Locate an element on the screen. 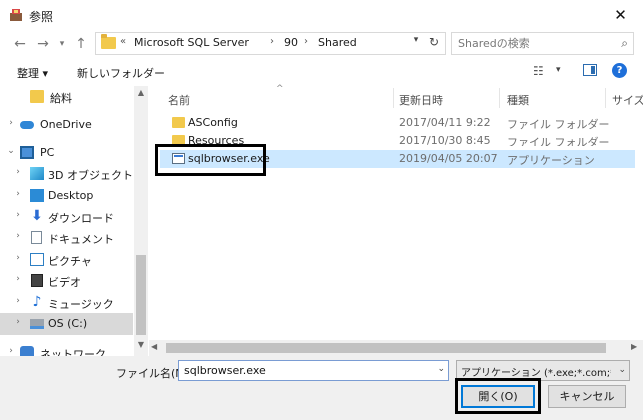  organize-button: 整理 ▾ is located at coordinates (32, 73).